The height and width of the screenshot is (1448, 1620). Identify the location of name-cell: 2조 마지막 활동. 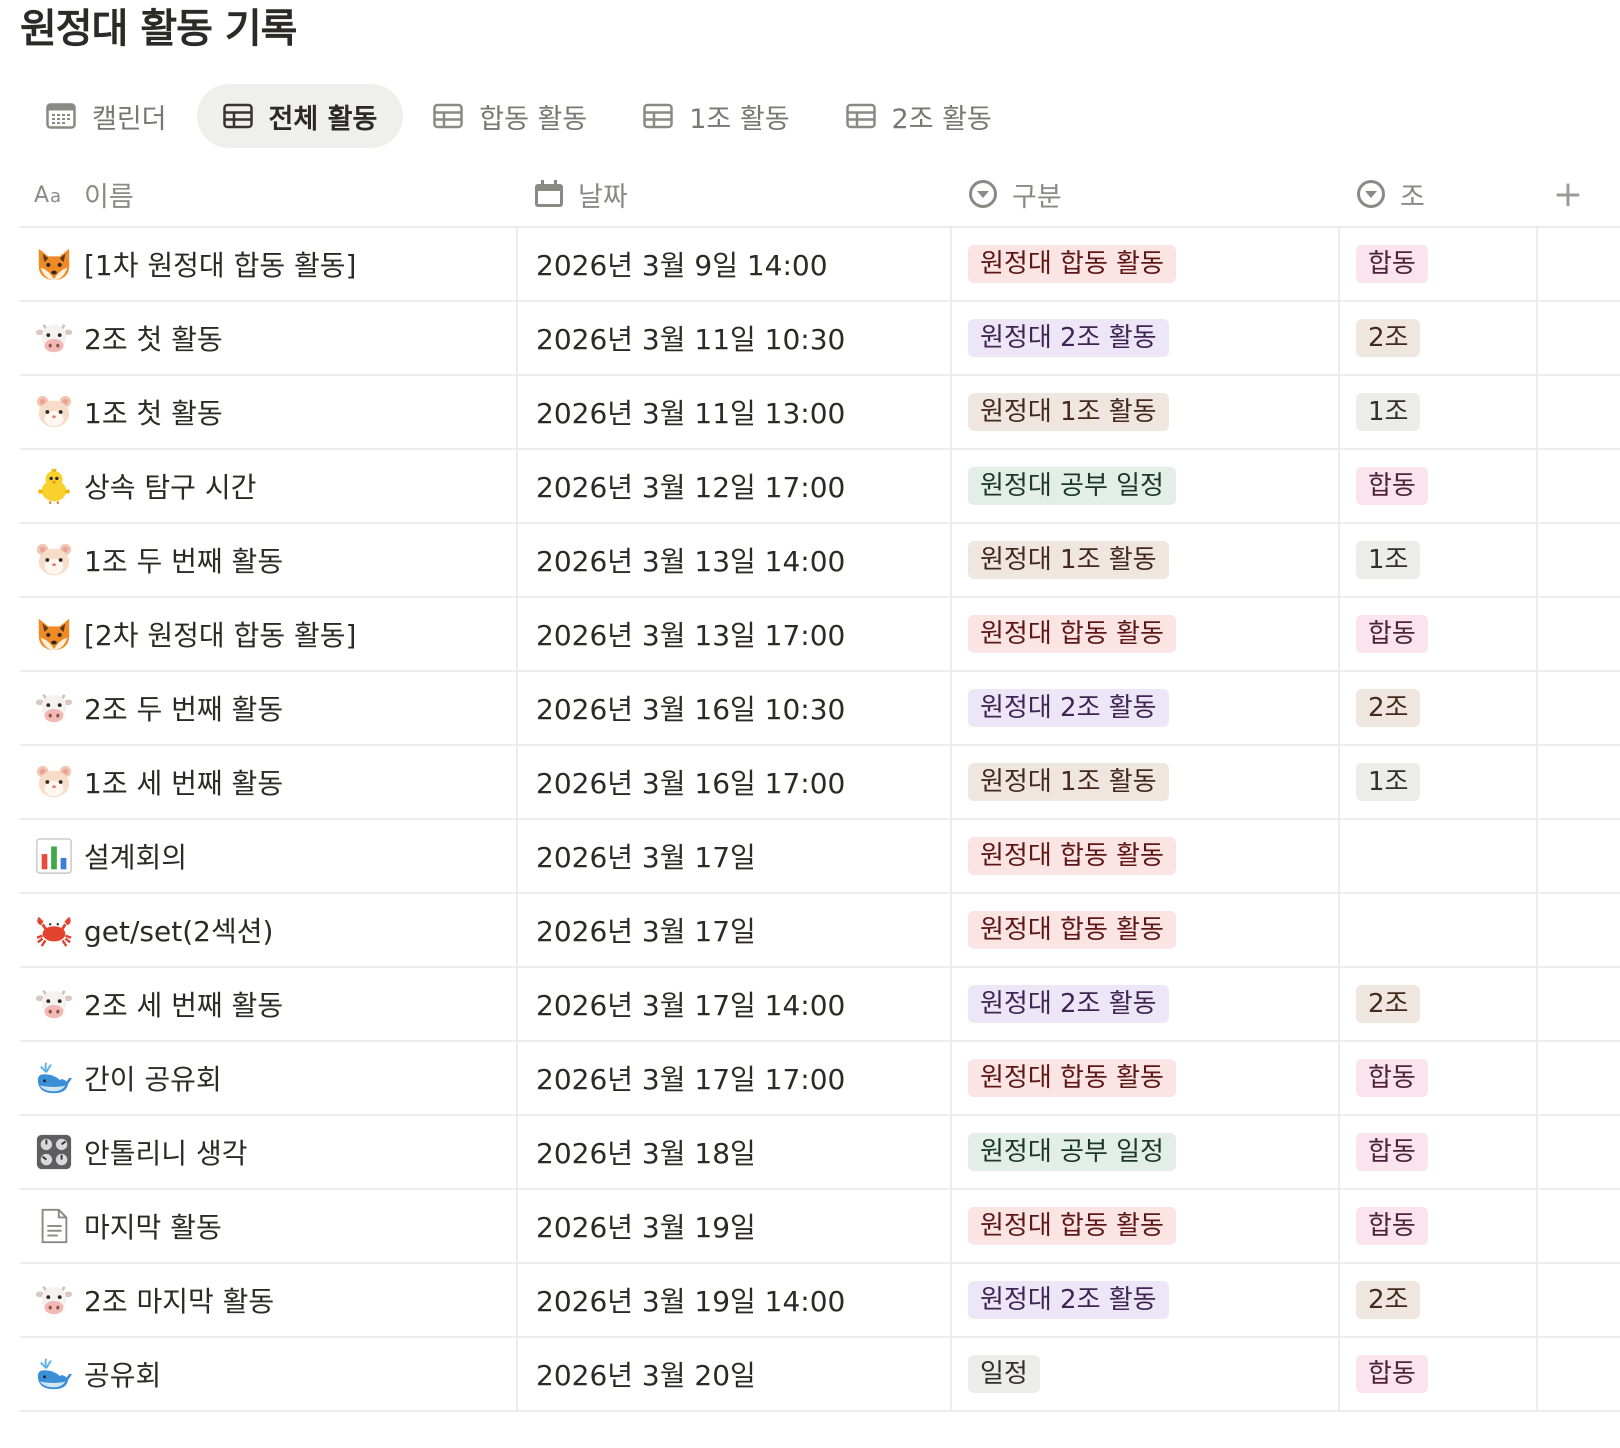
(269, 1300).